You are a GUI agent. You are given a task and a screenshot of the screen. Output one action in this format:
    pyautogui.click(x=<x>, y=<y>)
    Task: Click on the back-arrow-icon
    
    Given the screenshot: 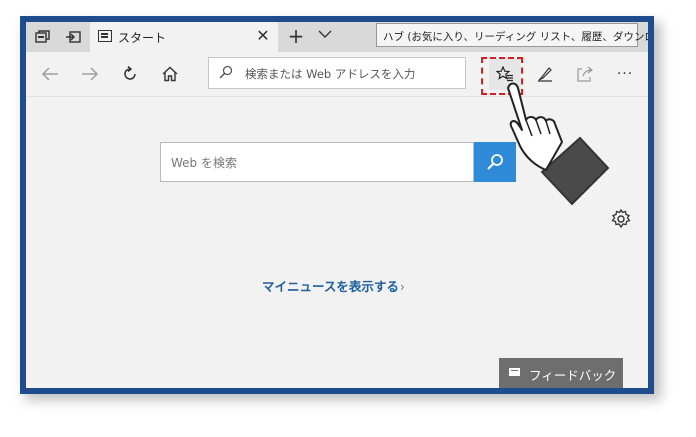 What is the action you would take?
    pyautogui.click(x=49, y=74)
    